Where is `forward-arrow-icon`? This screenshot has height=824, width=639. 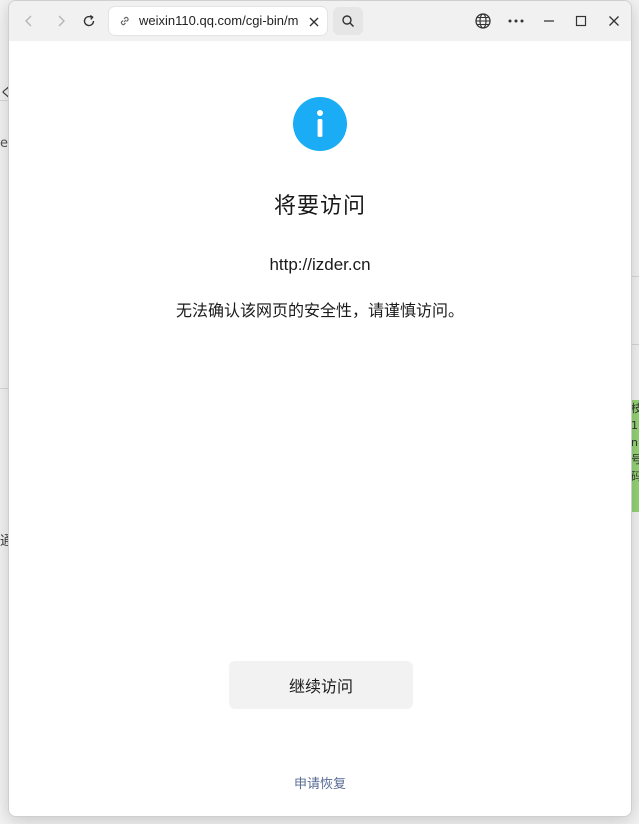
forward-arrow-icon is located at coordinates (61, 21).